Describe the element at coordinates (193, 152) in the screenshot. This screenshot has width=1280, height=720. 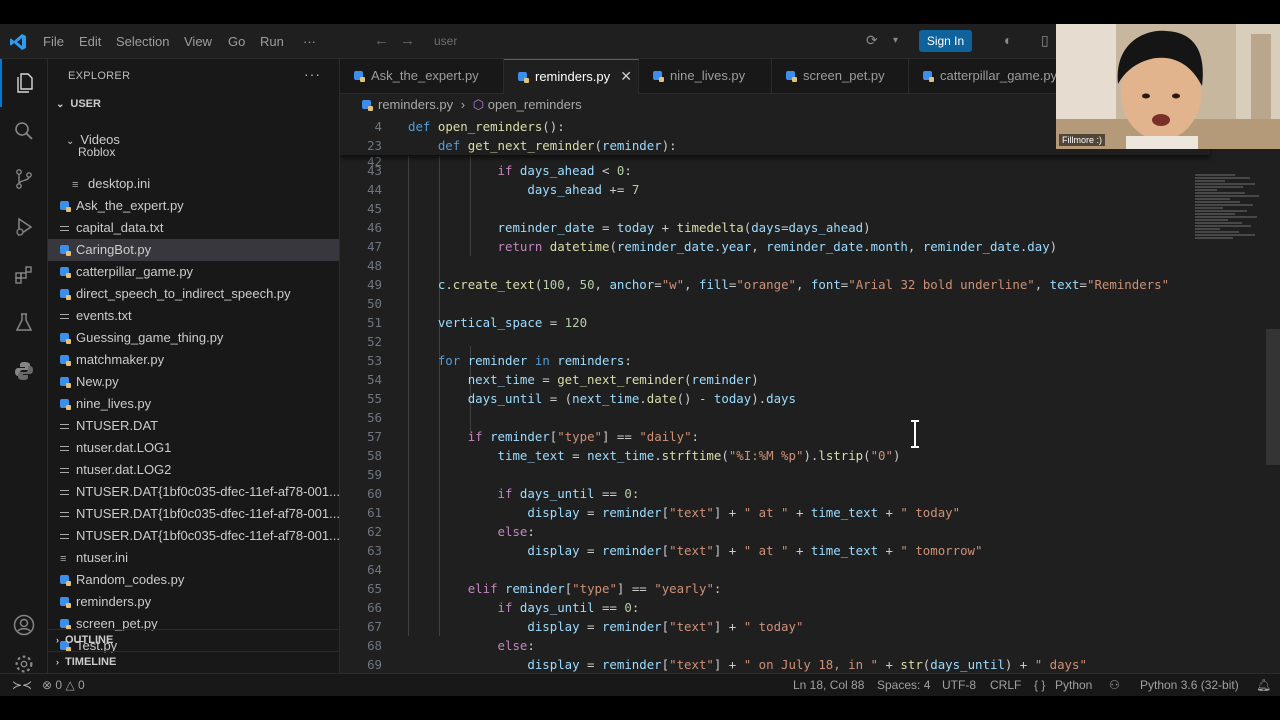
I see `file-tree-item: Roblox` at that location.